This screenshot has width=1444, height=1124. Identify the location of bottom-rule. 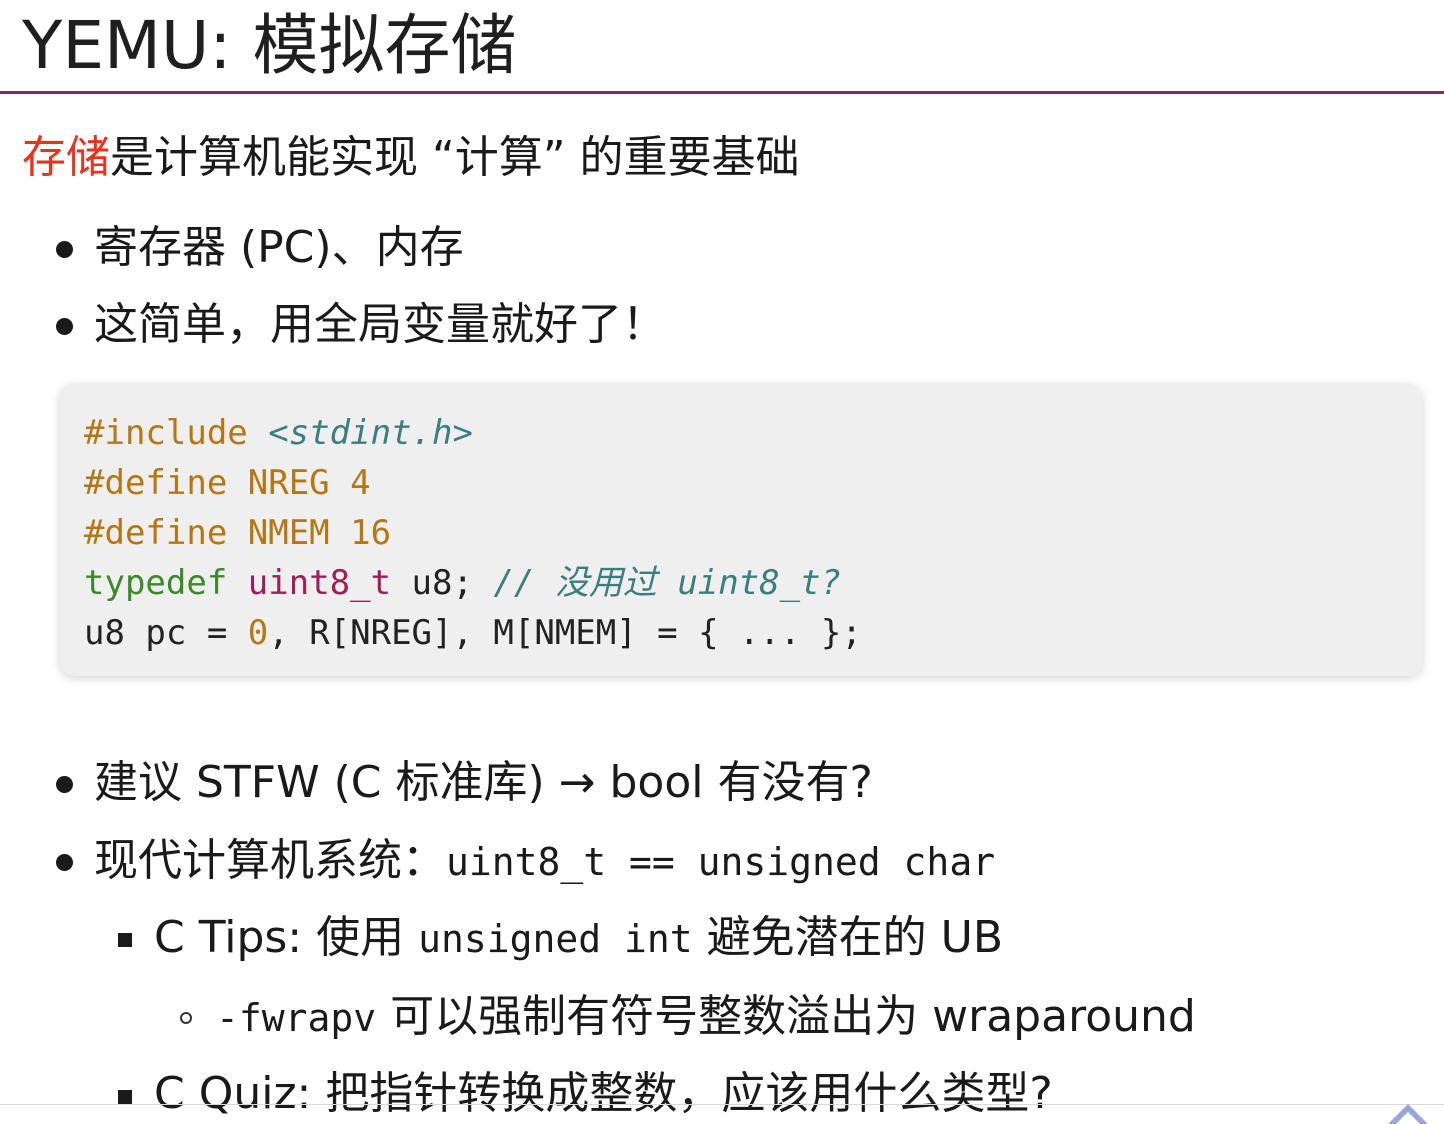
(722, 1104).